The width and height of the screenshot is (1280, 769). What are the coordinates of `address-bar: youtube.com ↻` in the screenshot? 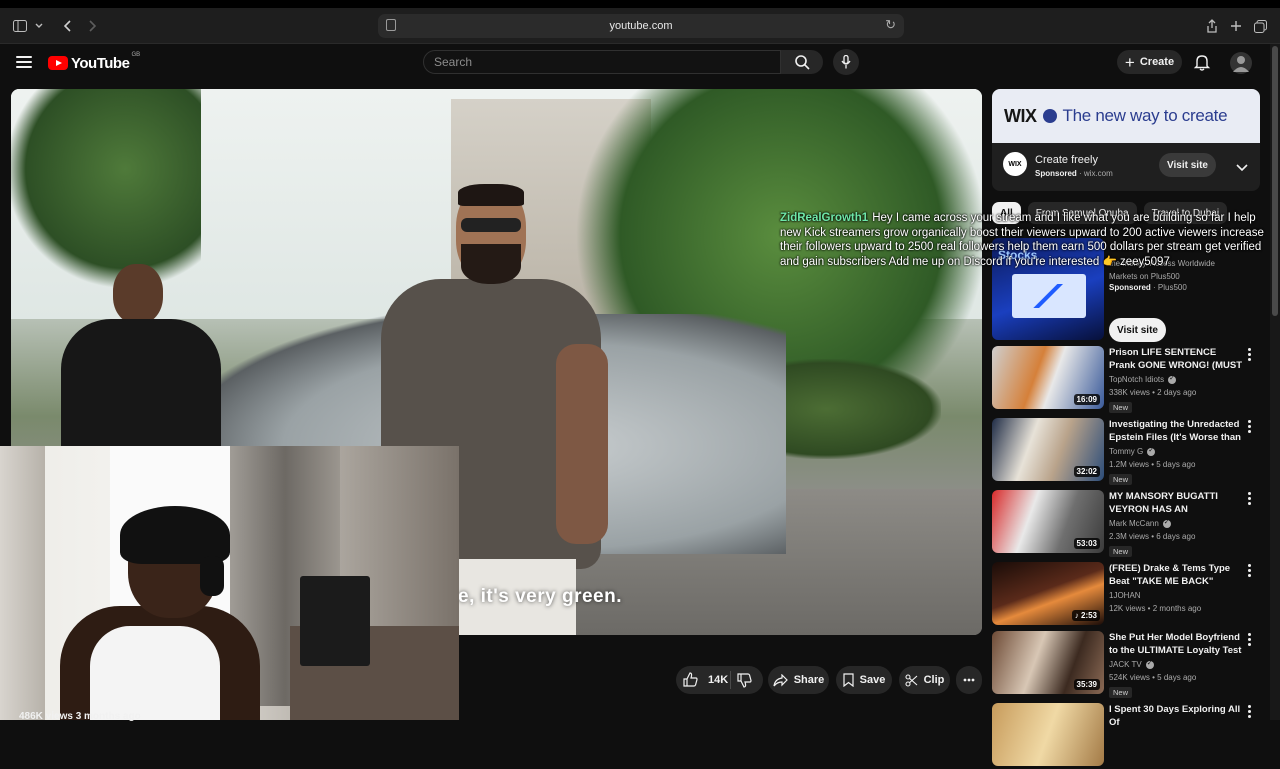 It's located at (641, 26).